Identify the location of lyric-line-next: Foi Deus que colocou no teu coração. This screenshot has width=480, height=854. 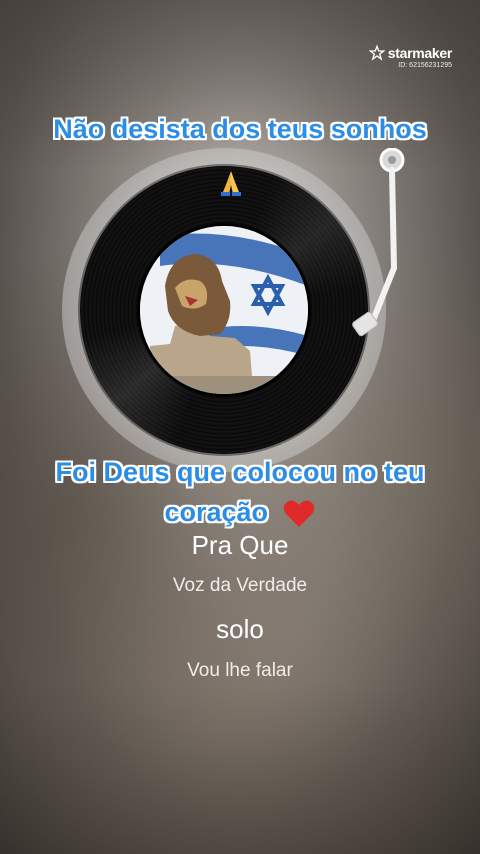
(240, 492).